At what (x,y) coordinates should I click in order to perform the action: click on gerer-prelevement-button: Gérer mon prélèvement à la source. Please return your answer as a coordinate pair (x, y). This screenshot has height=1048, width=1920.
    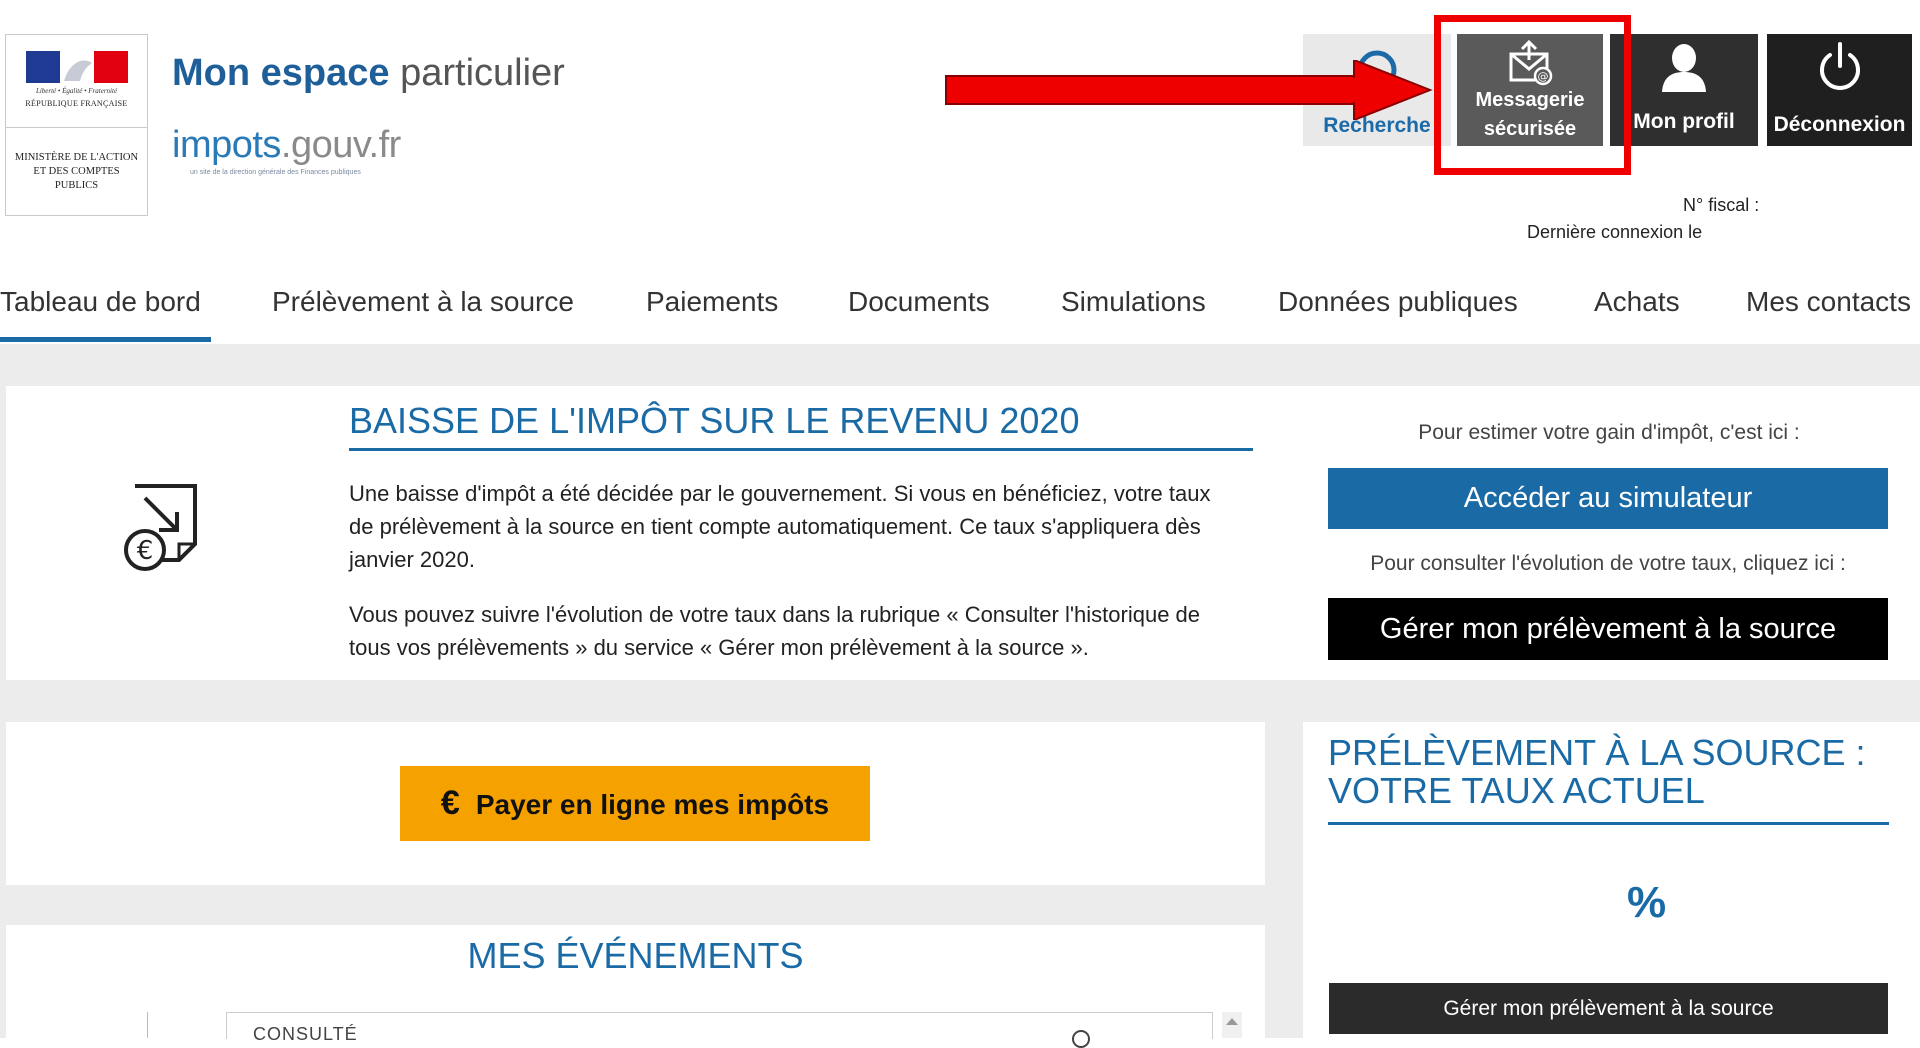
    Looking at the image, I should click on (1608, 629).